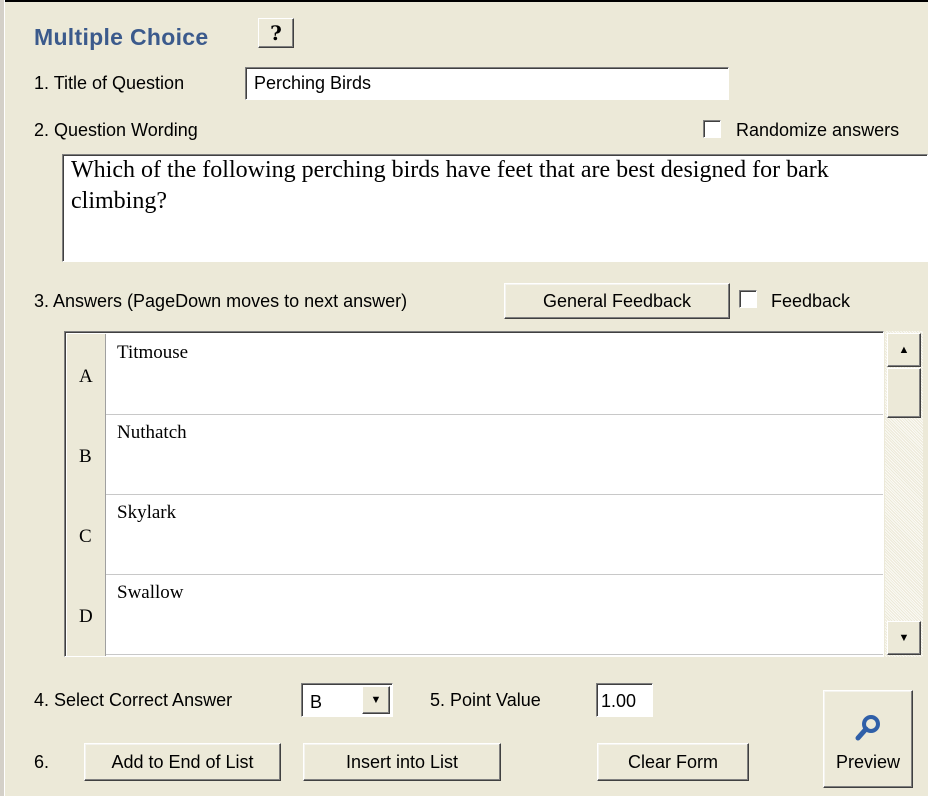  I want to click on correct-answer-value: B, so click(316, 702).